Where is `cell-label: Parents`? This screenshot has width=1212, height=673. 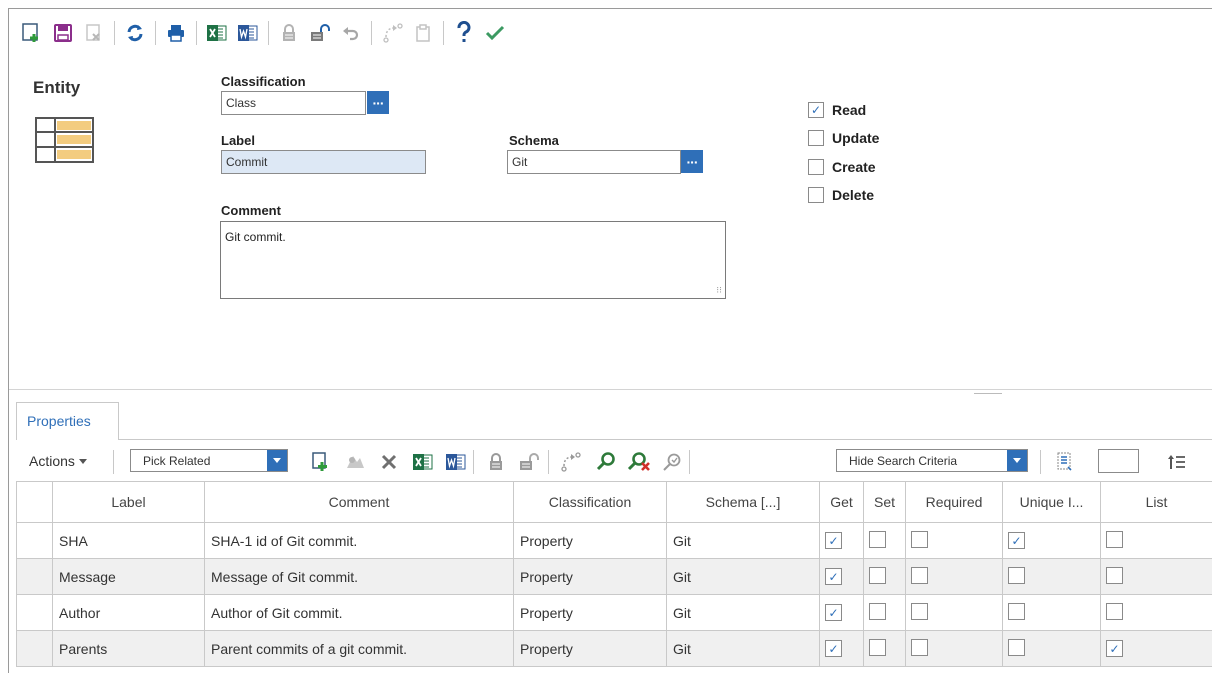 cell-label: Parents is located at coordinates (128, 648).